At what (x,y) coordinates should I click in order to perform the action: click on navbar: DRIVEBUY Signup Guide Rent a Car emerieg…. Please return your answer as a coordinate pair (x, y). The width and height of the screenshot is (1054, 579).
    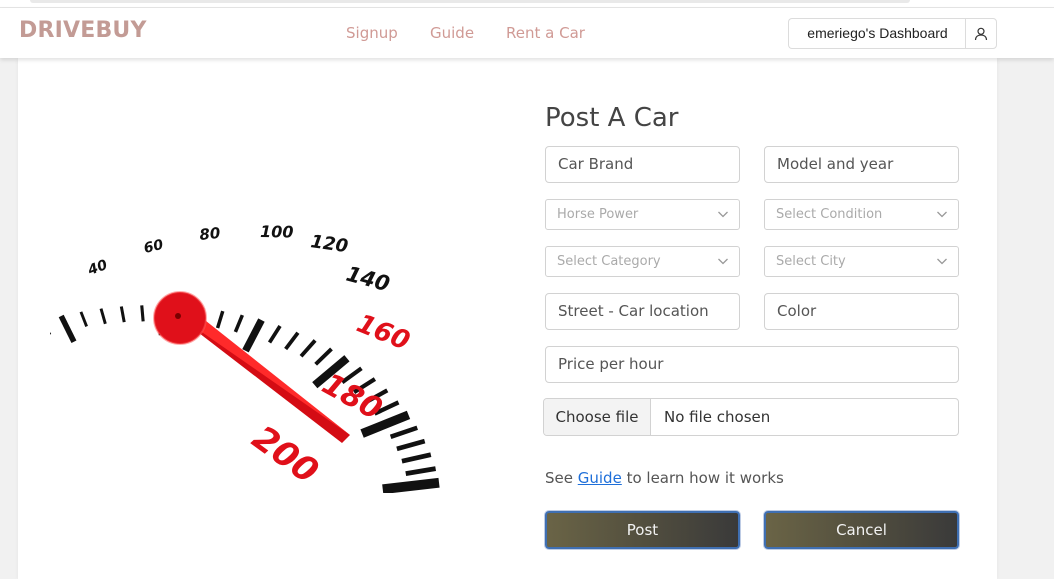
    Looking at the image, I should click on (527, 33).